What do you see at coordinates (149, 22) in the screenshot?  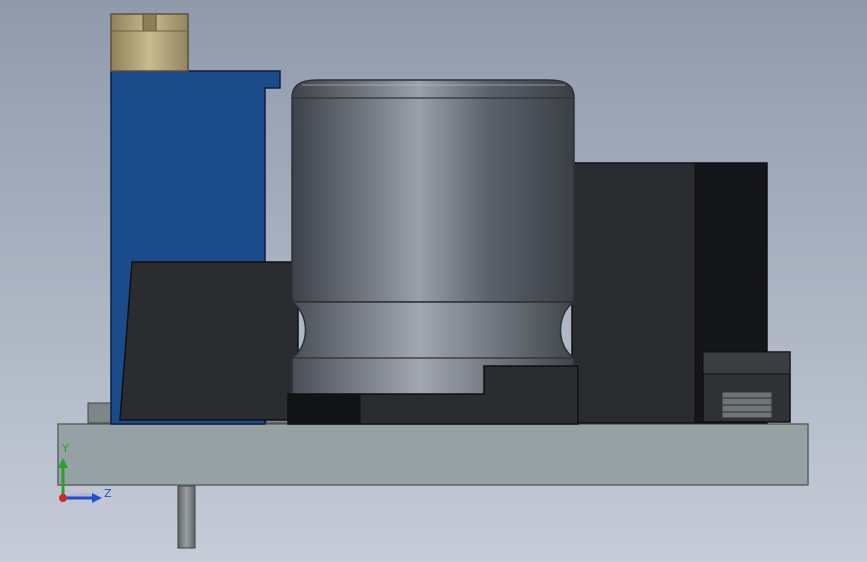 I see `screw-slot` at bounding box center [149, 22].